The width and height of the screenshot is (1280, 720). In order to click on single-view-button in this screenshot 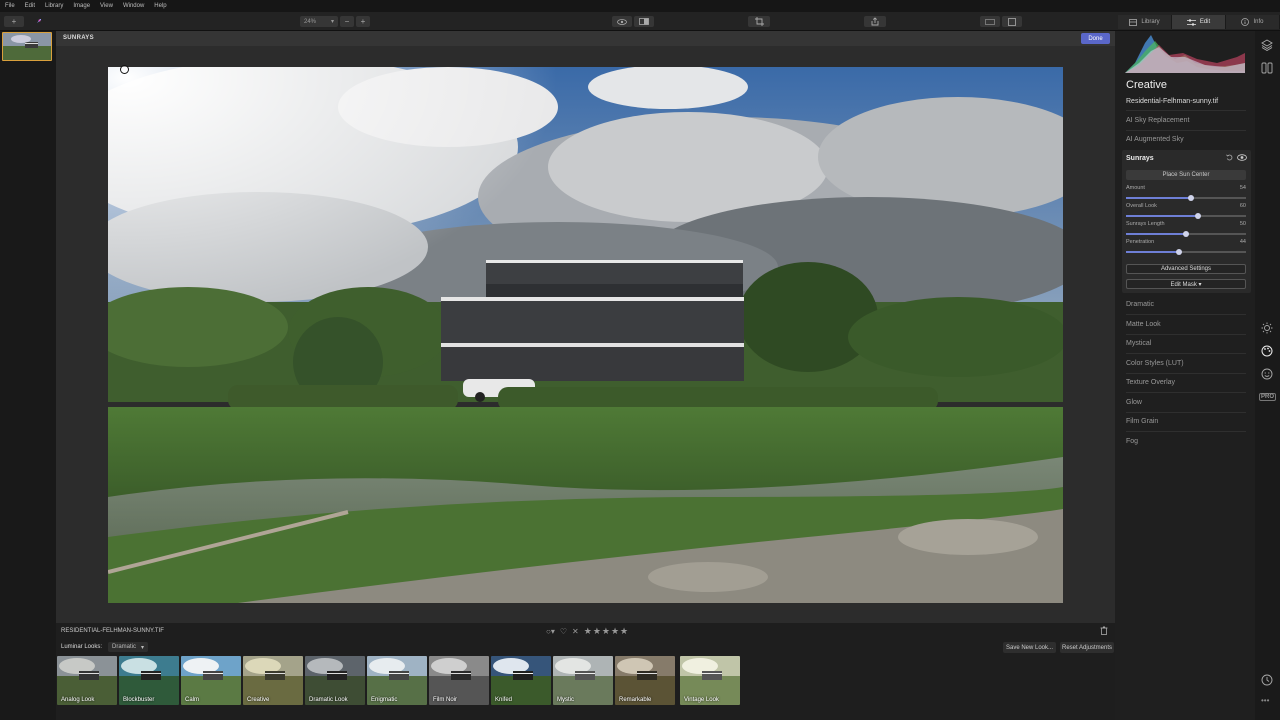, I will do `click(990, 21)`.